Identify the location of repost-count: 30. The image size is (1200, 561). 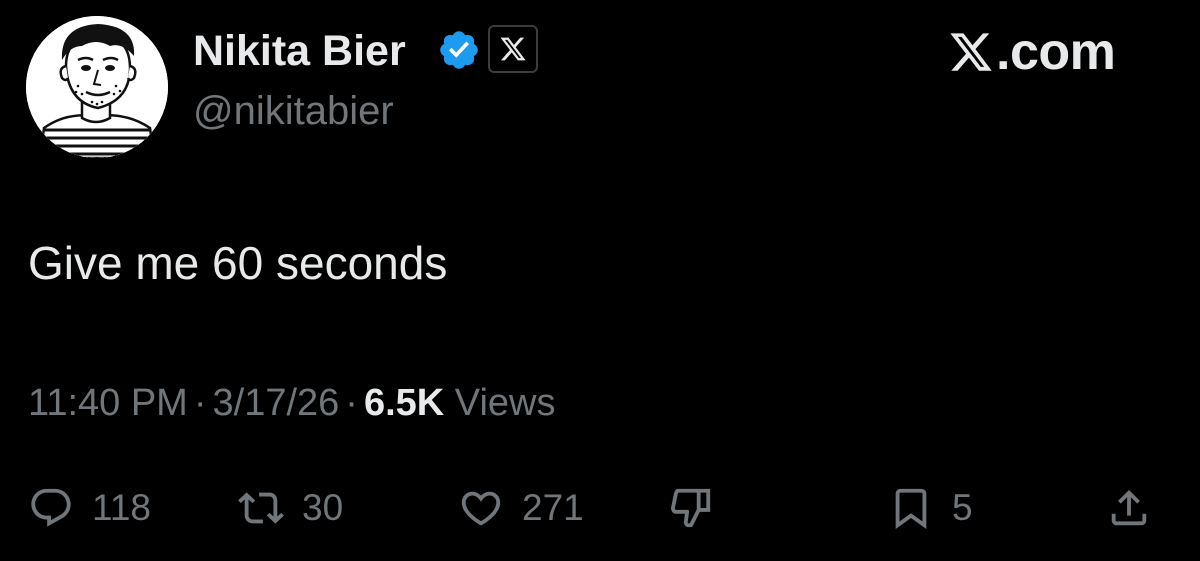
(323, 507).